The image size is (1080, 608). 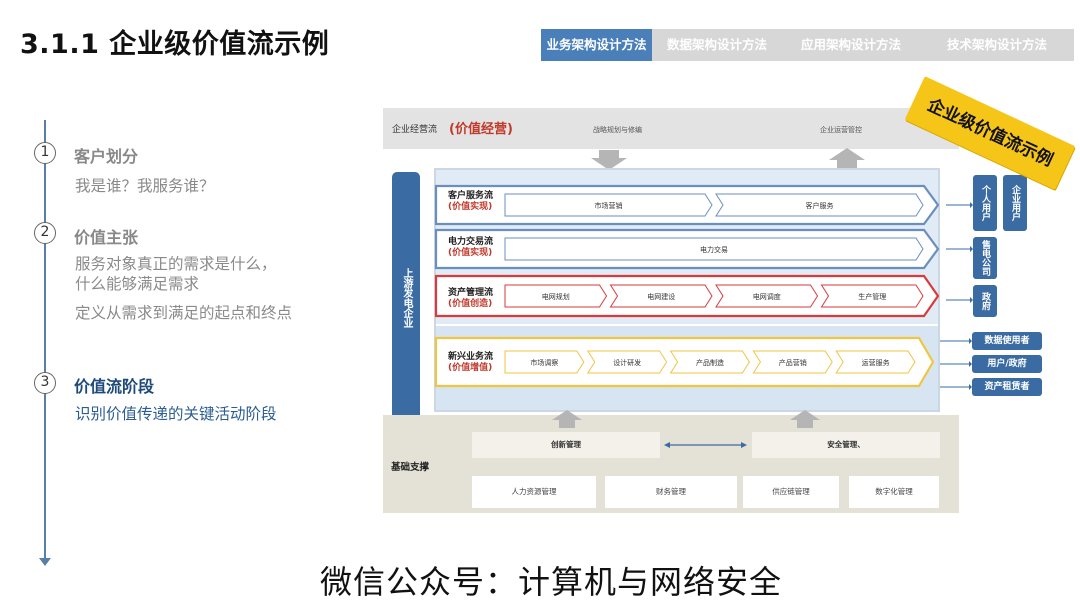 What do you see at coordinates (596, 45) in the screenshot?
I see `tab-business-architecture: 业务架构设计方法` at bounding box center [596, 45].